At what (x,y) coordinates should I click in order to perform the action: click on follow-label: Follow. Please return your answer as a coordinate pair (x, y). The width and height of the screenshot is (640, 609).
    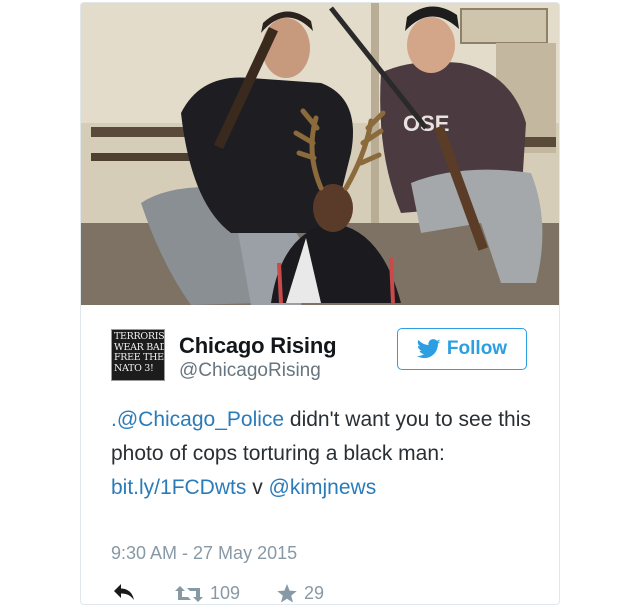
    Looking at the image, I should click on (477, 348).